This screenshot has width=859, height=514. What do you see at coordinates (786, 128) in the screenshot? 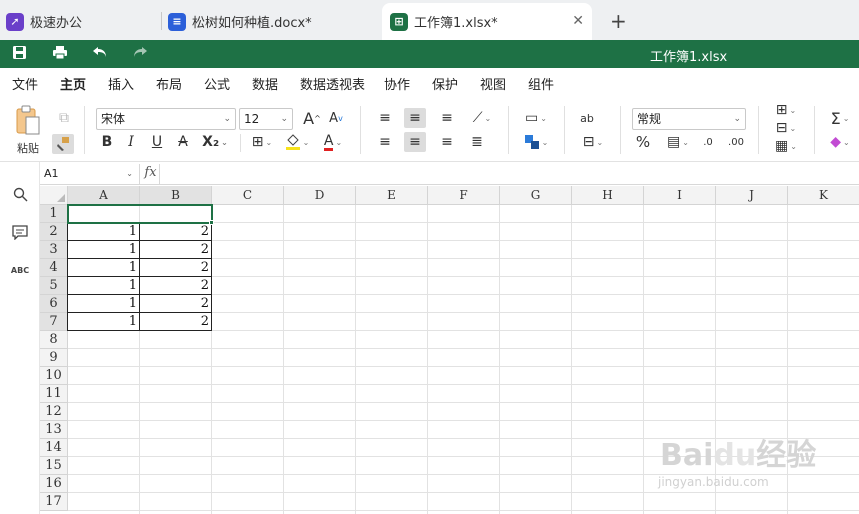
I see `delete-cells-icon: ⊟ ⌄` at bounding box center [786, 128].